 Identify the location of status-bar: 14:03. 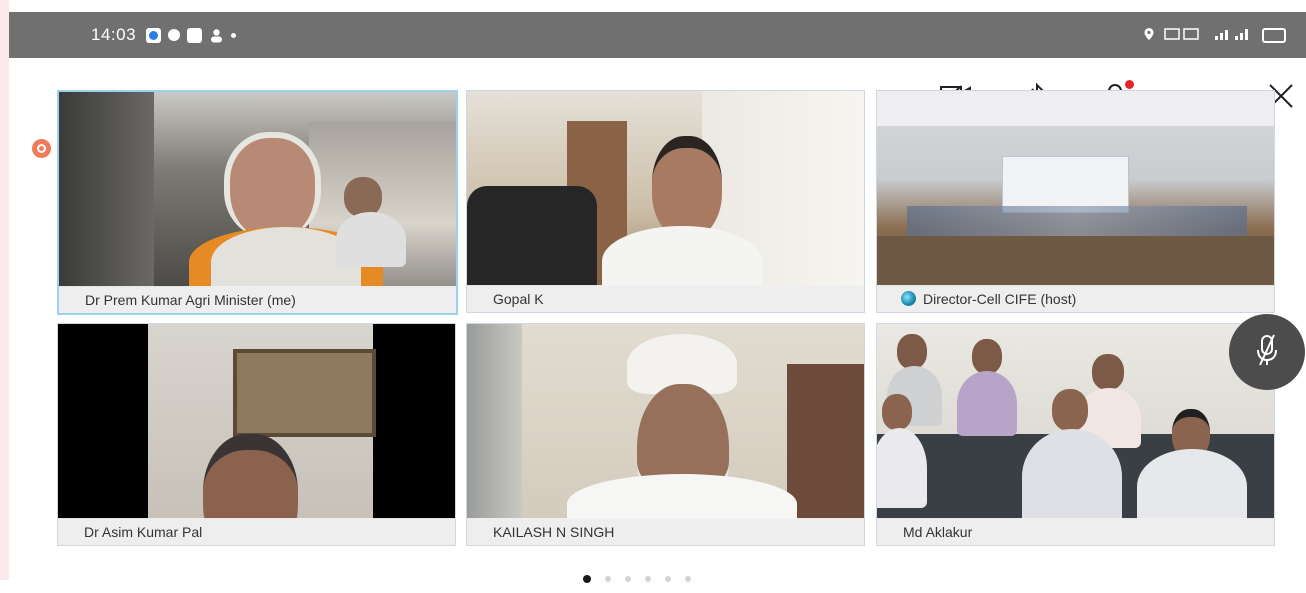
(657, 35).